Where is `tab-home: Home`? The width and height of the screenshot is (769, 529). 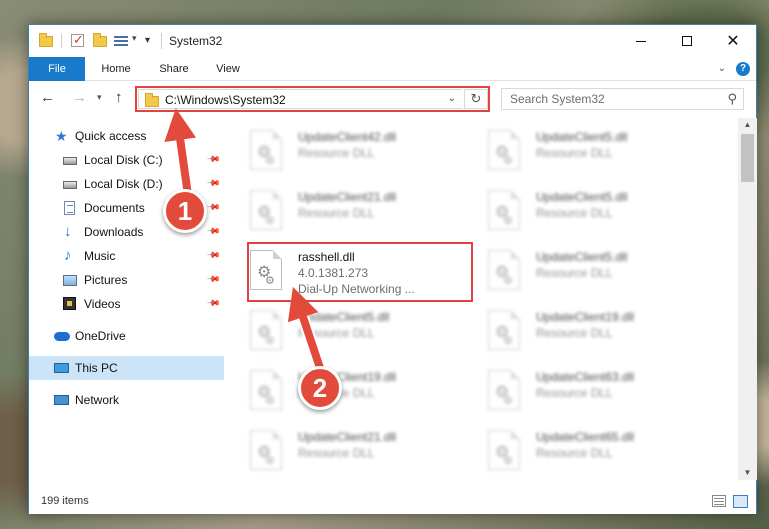
tab-home: Home is located at coordinates (116, 69).